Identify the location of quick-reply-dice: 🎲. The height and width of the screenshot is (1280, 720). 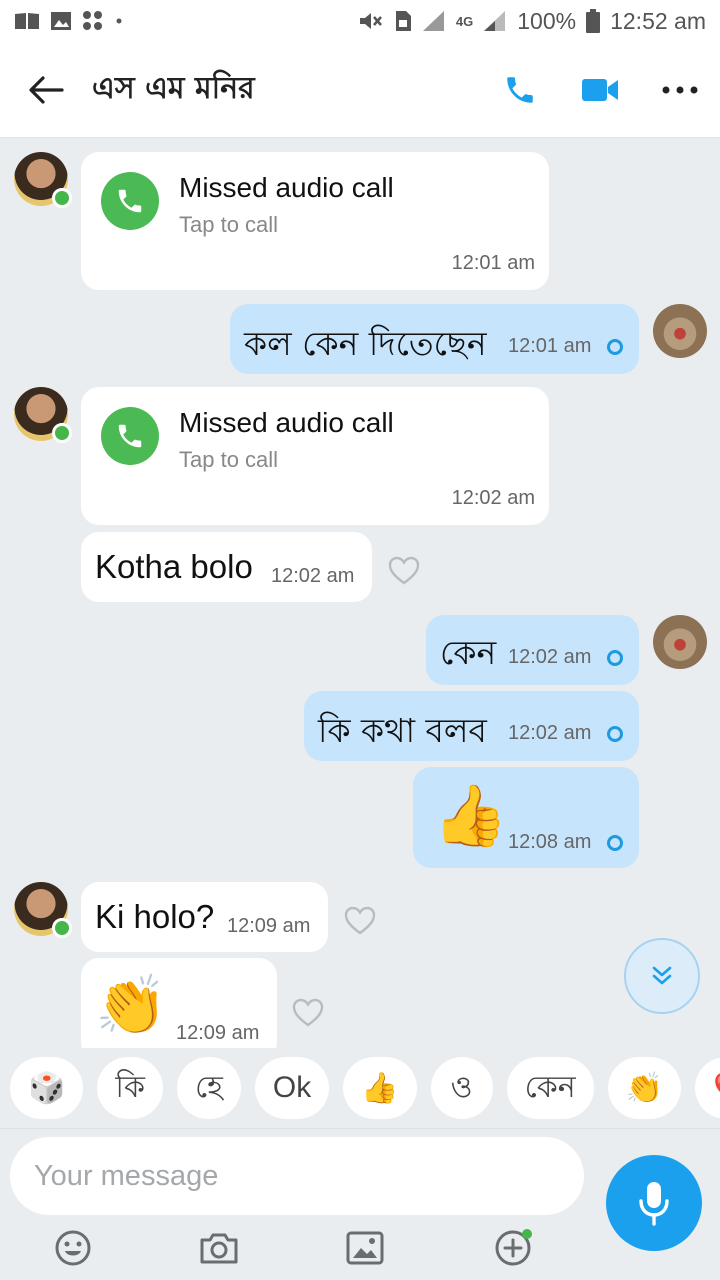
(47, 1088).